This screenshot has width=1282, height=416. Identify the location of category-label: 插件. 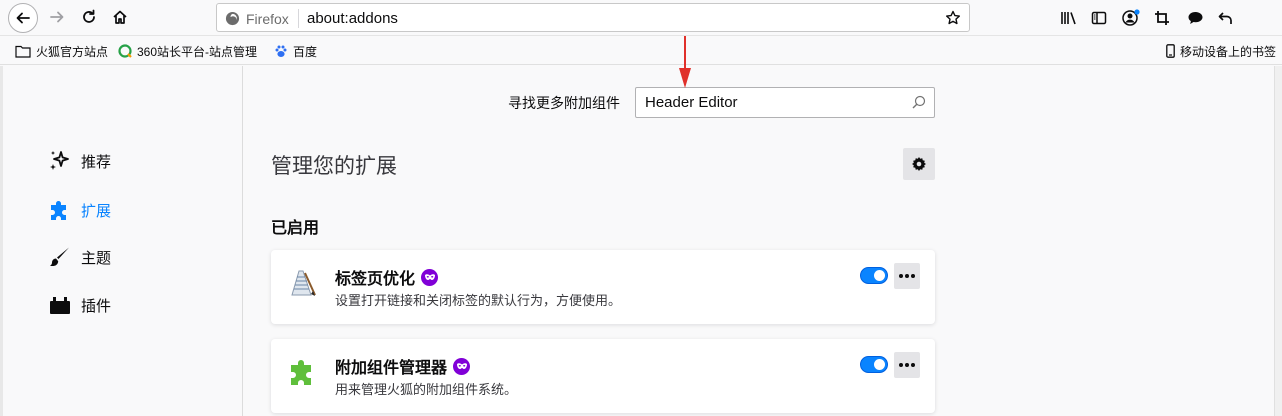
(96, 306).